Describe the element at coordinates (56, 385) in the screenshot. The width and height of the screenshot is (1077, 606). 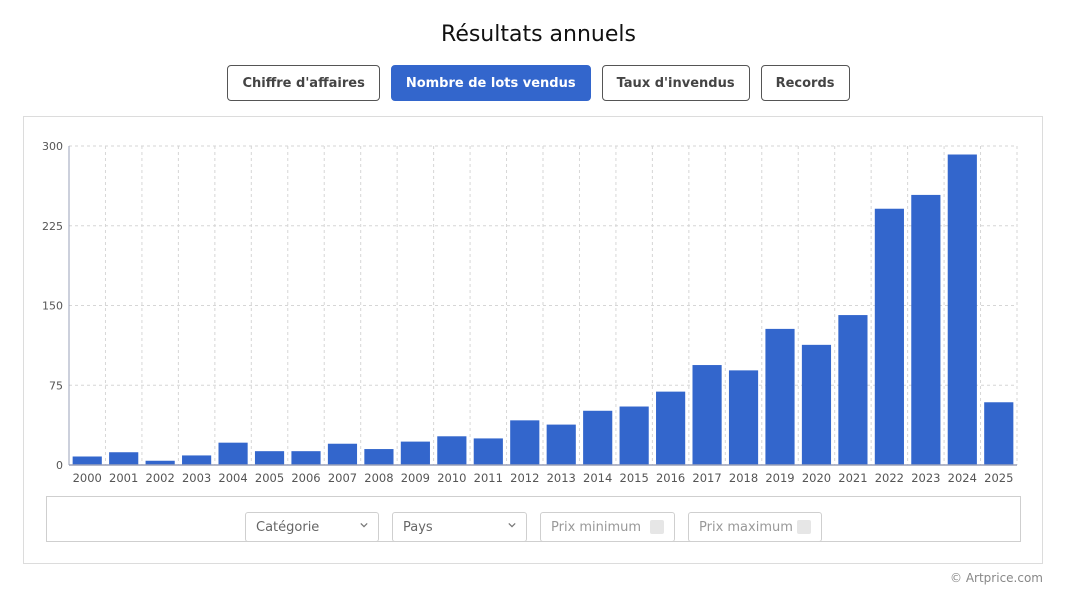
I see `y-tick-label: 75` at that location.